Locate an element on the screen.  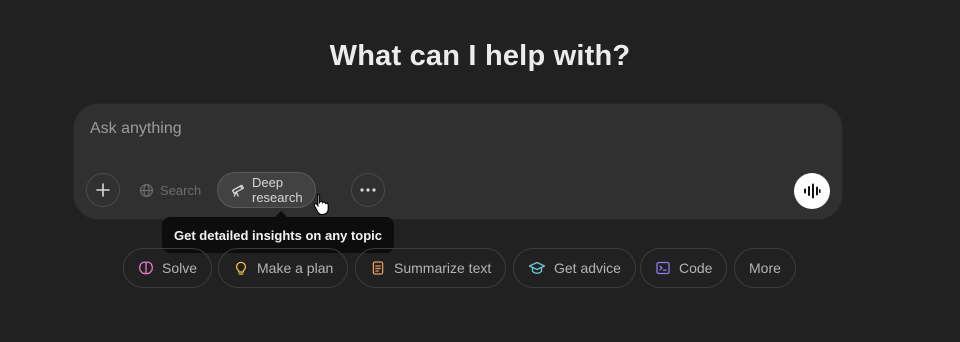
chip-summarize-text: Summarize text is located at coordinates (431, 268).